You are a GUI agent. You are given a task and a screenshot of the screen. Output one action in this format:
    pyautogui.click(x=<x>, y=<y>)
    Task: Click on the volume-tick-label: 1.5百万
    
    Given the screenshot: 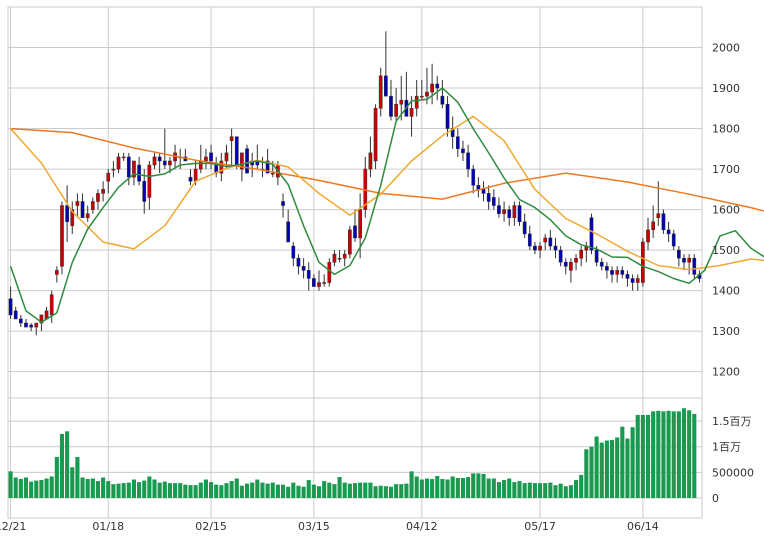 What is the action you would take?
    pyautogui.click(x=732, y=421)
    